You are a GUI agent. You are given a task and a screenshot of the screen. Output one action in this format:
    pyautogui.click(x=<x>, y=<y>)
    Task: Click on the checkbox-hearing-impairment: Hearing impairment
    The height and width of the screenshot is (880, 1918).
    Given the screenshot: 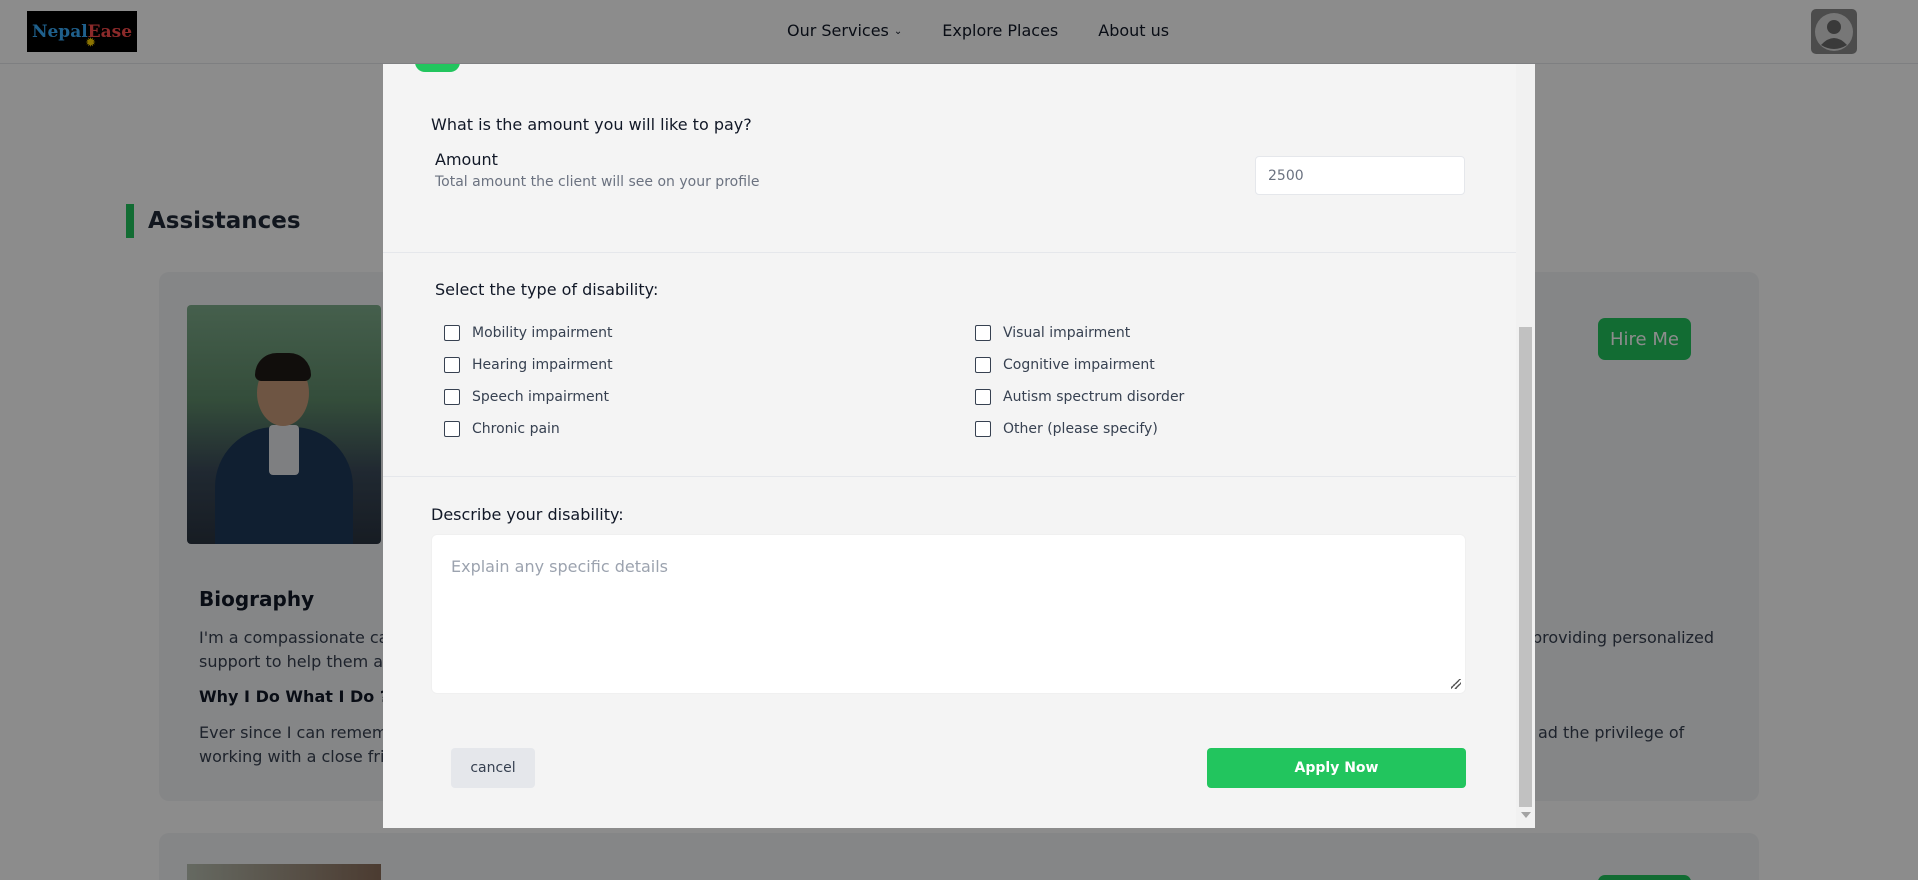 What is the action you would take?
    pyautogui.click(x=528, y=365)
    